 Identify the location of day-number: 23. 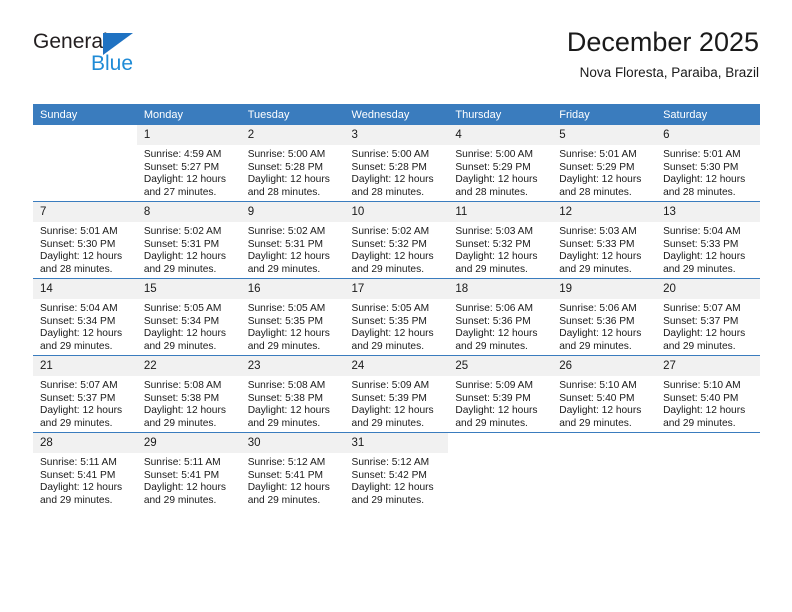
(292, 366).